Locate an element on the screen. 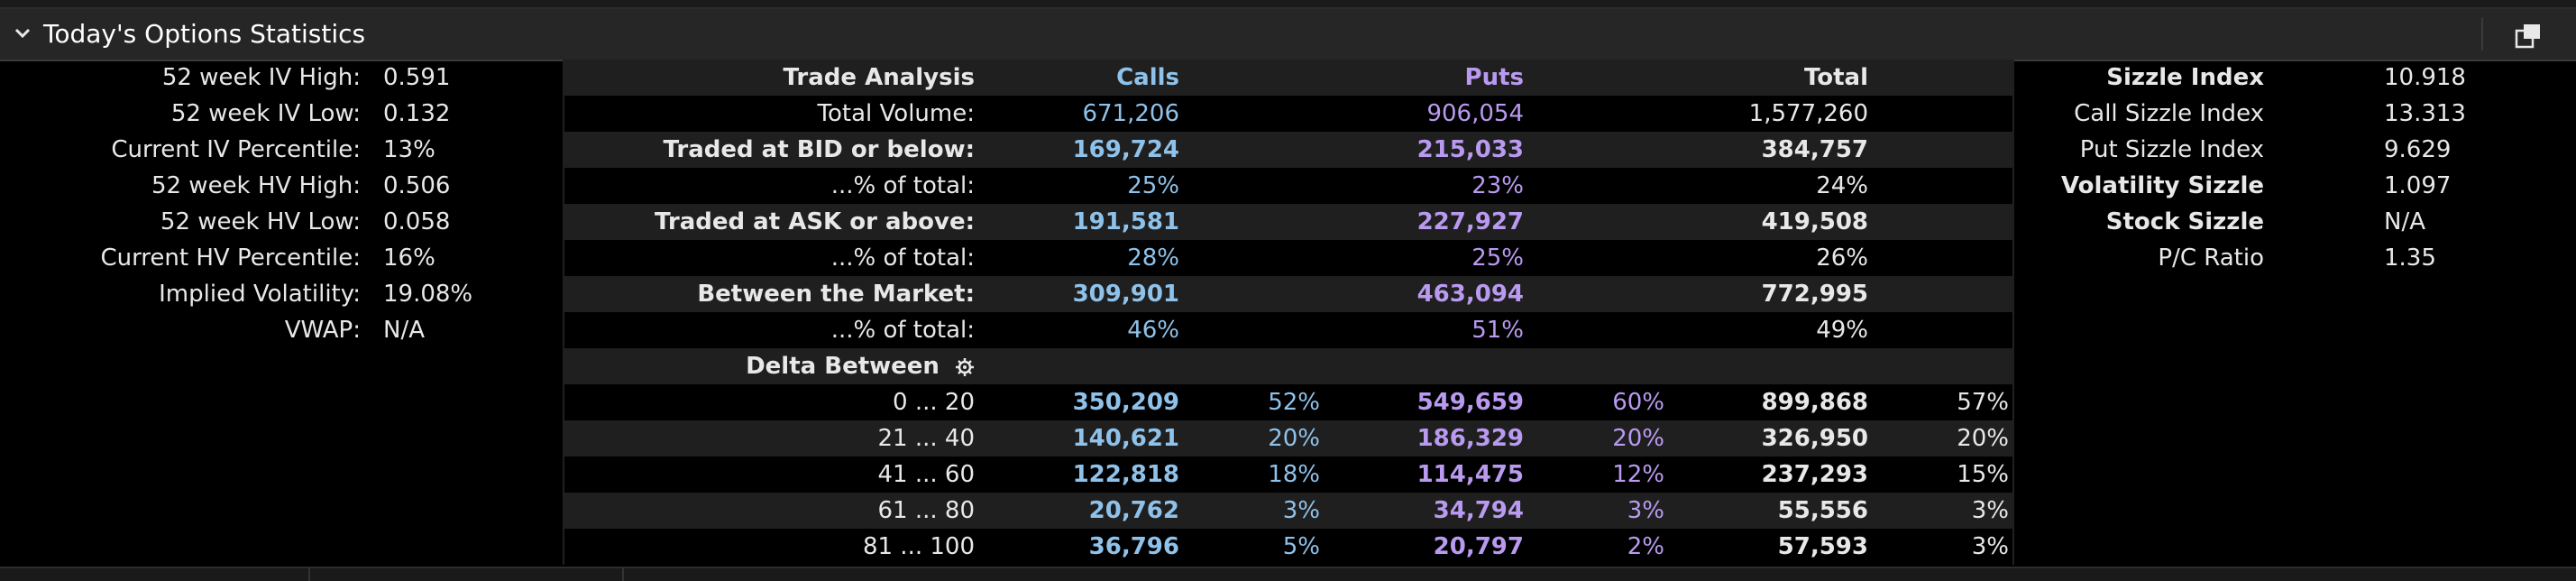 Image resolution: width=2576 pixels, height=581 pixels. stat-value: N/A is located at coordinates (404, 330).